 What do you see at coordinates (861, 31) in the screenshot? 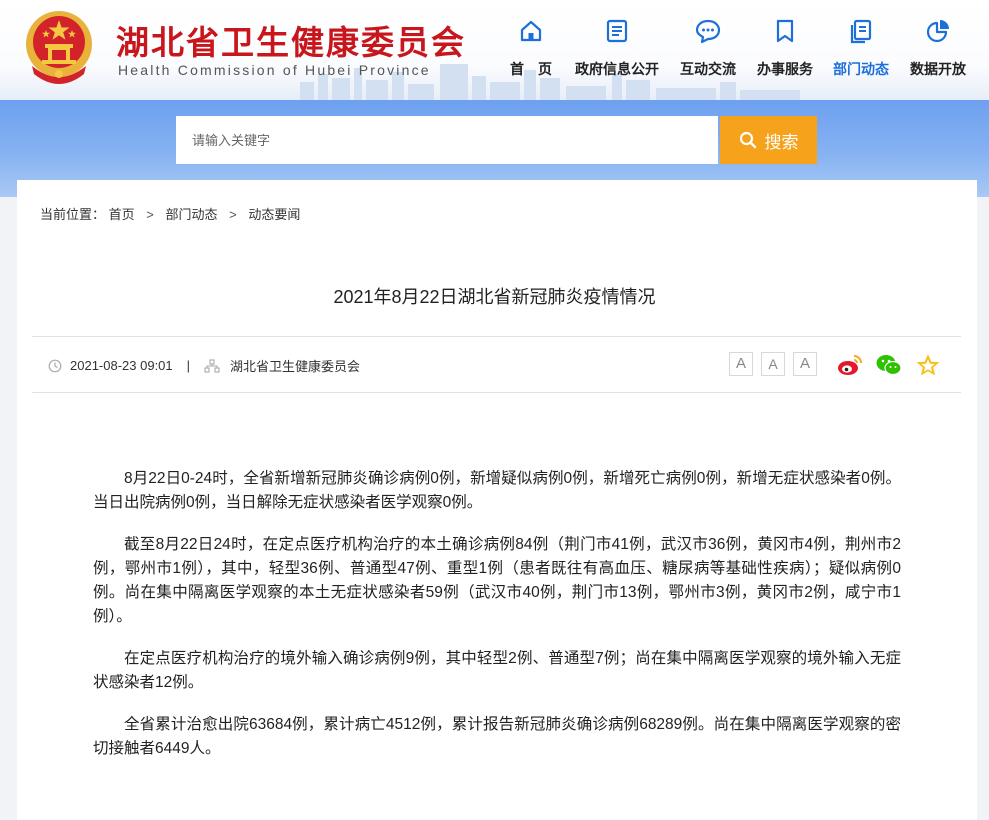
I see `news-copy-icon` at bounding box center [861, 31].